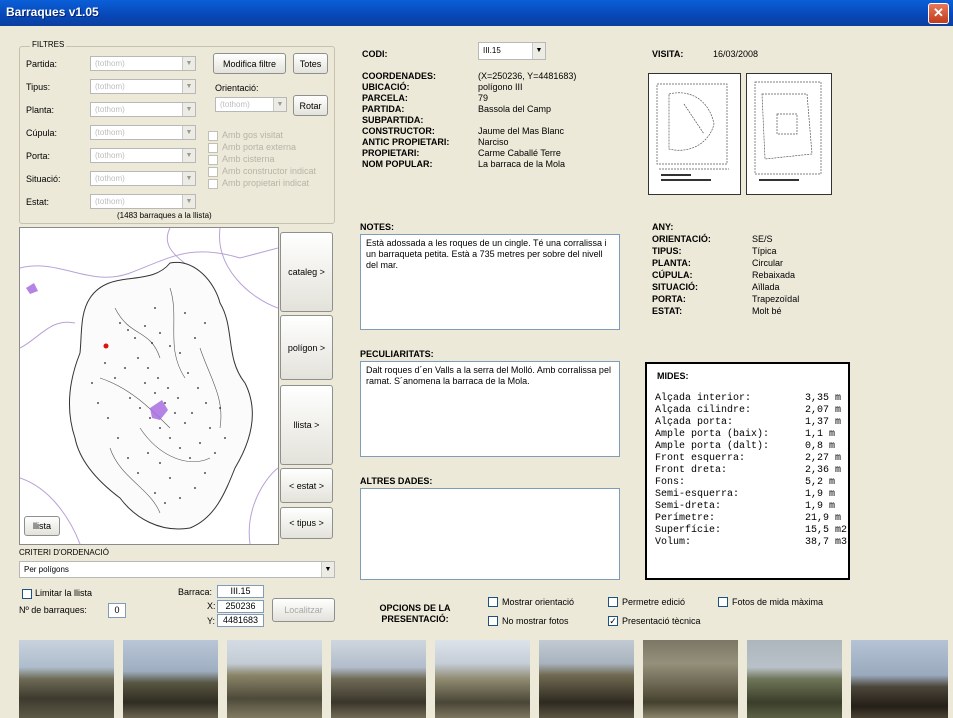 This screenshot has width=953, height=718. Describe the element at coordinates (306, 272) in the screenshot. I see `cataleg-button: cataleg >` at that location.